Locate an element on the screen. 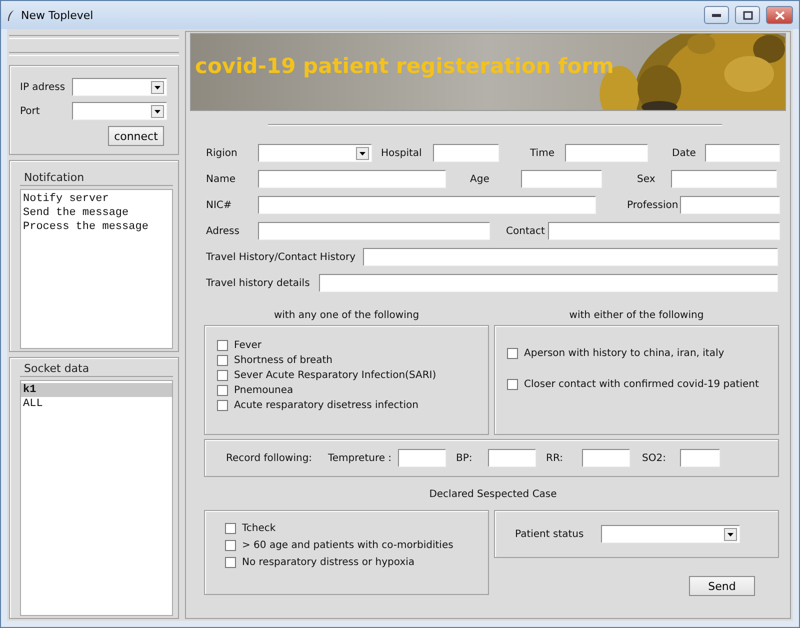  checkbox-label: Fever is located at coordinates (248, 345).